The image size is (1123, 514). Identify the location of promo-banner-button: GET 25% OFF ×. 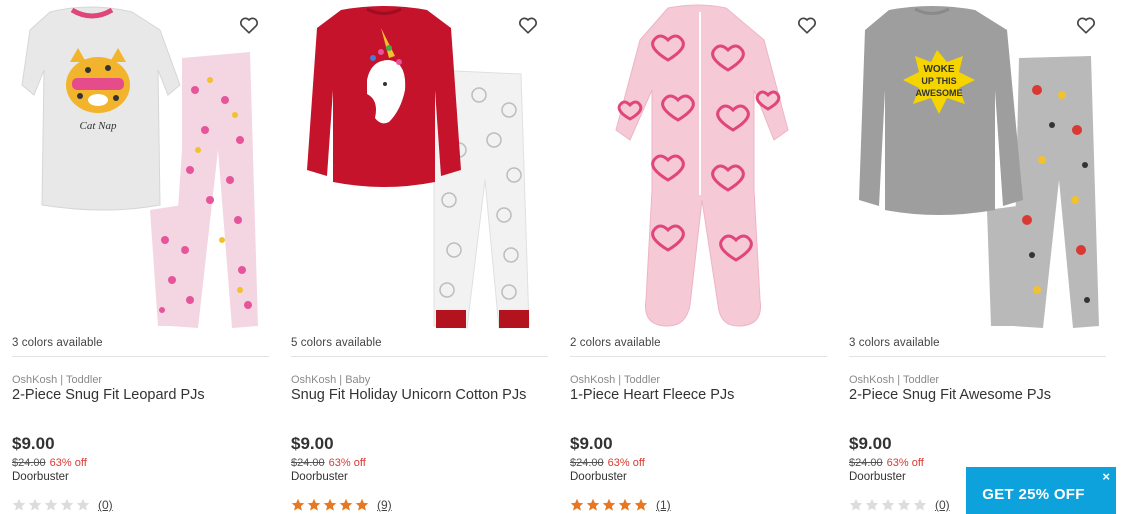
(1041, 490).